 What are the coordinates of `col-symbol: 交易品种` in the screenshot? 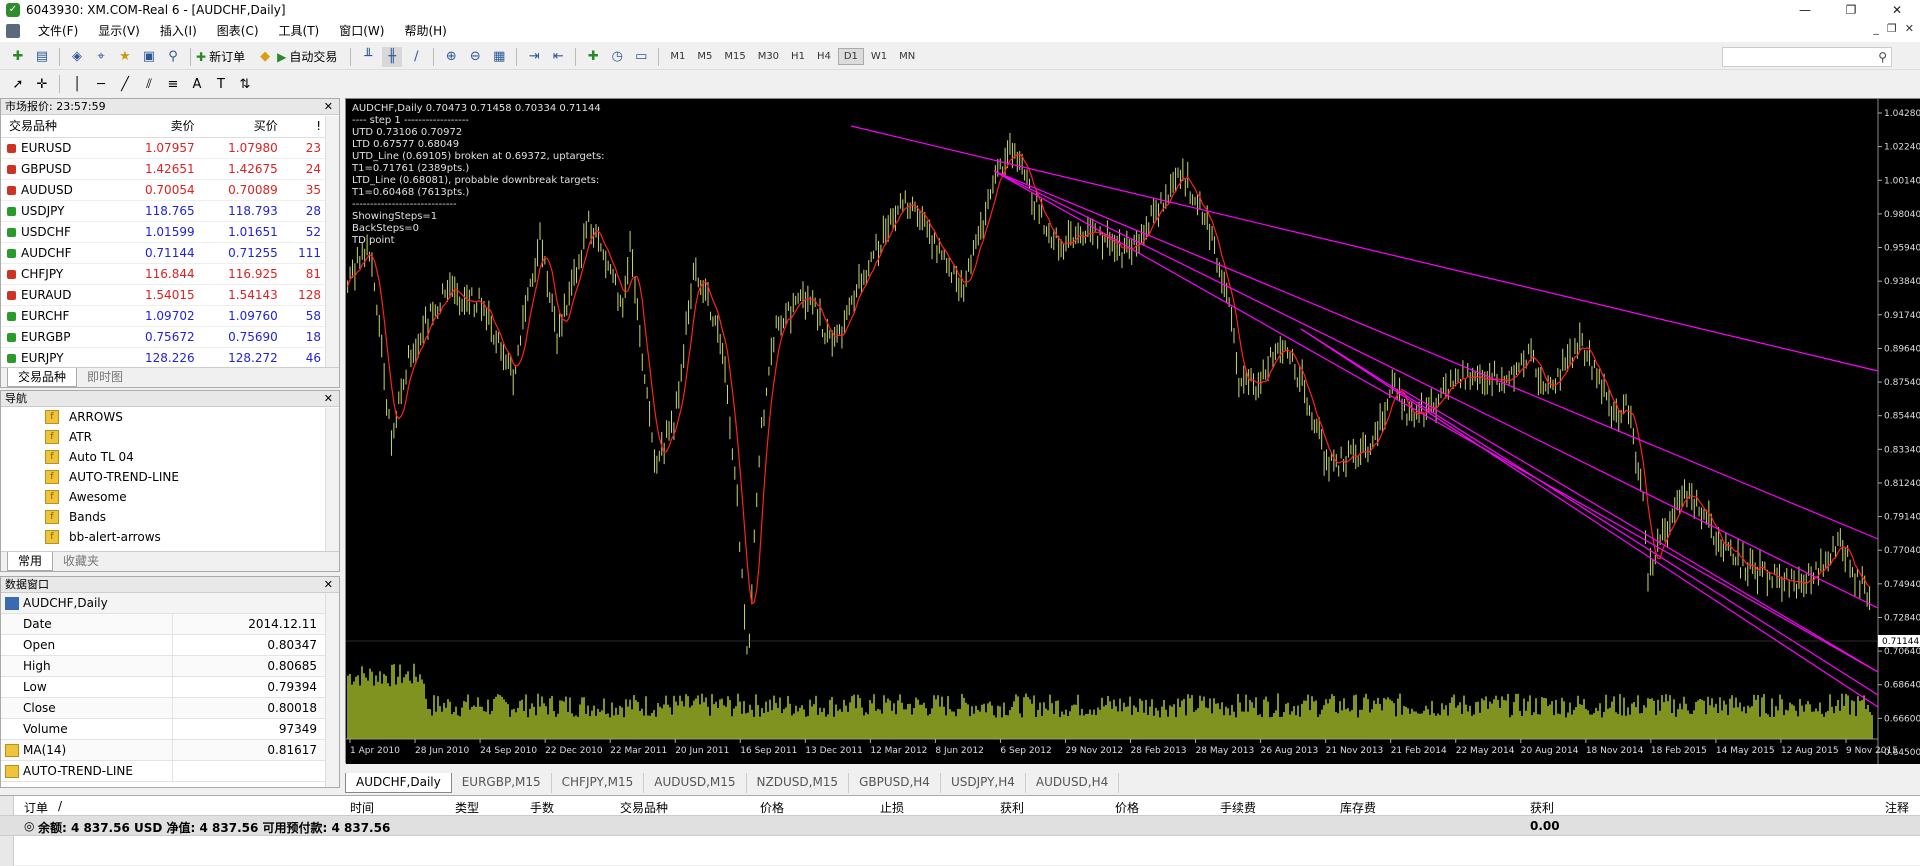 It's located at (59, 126).